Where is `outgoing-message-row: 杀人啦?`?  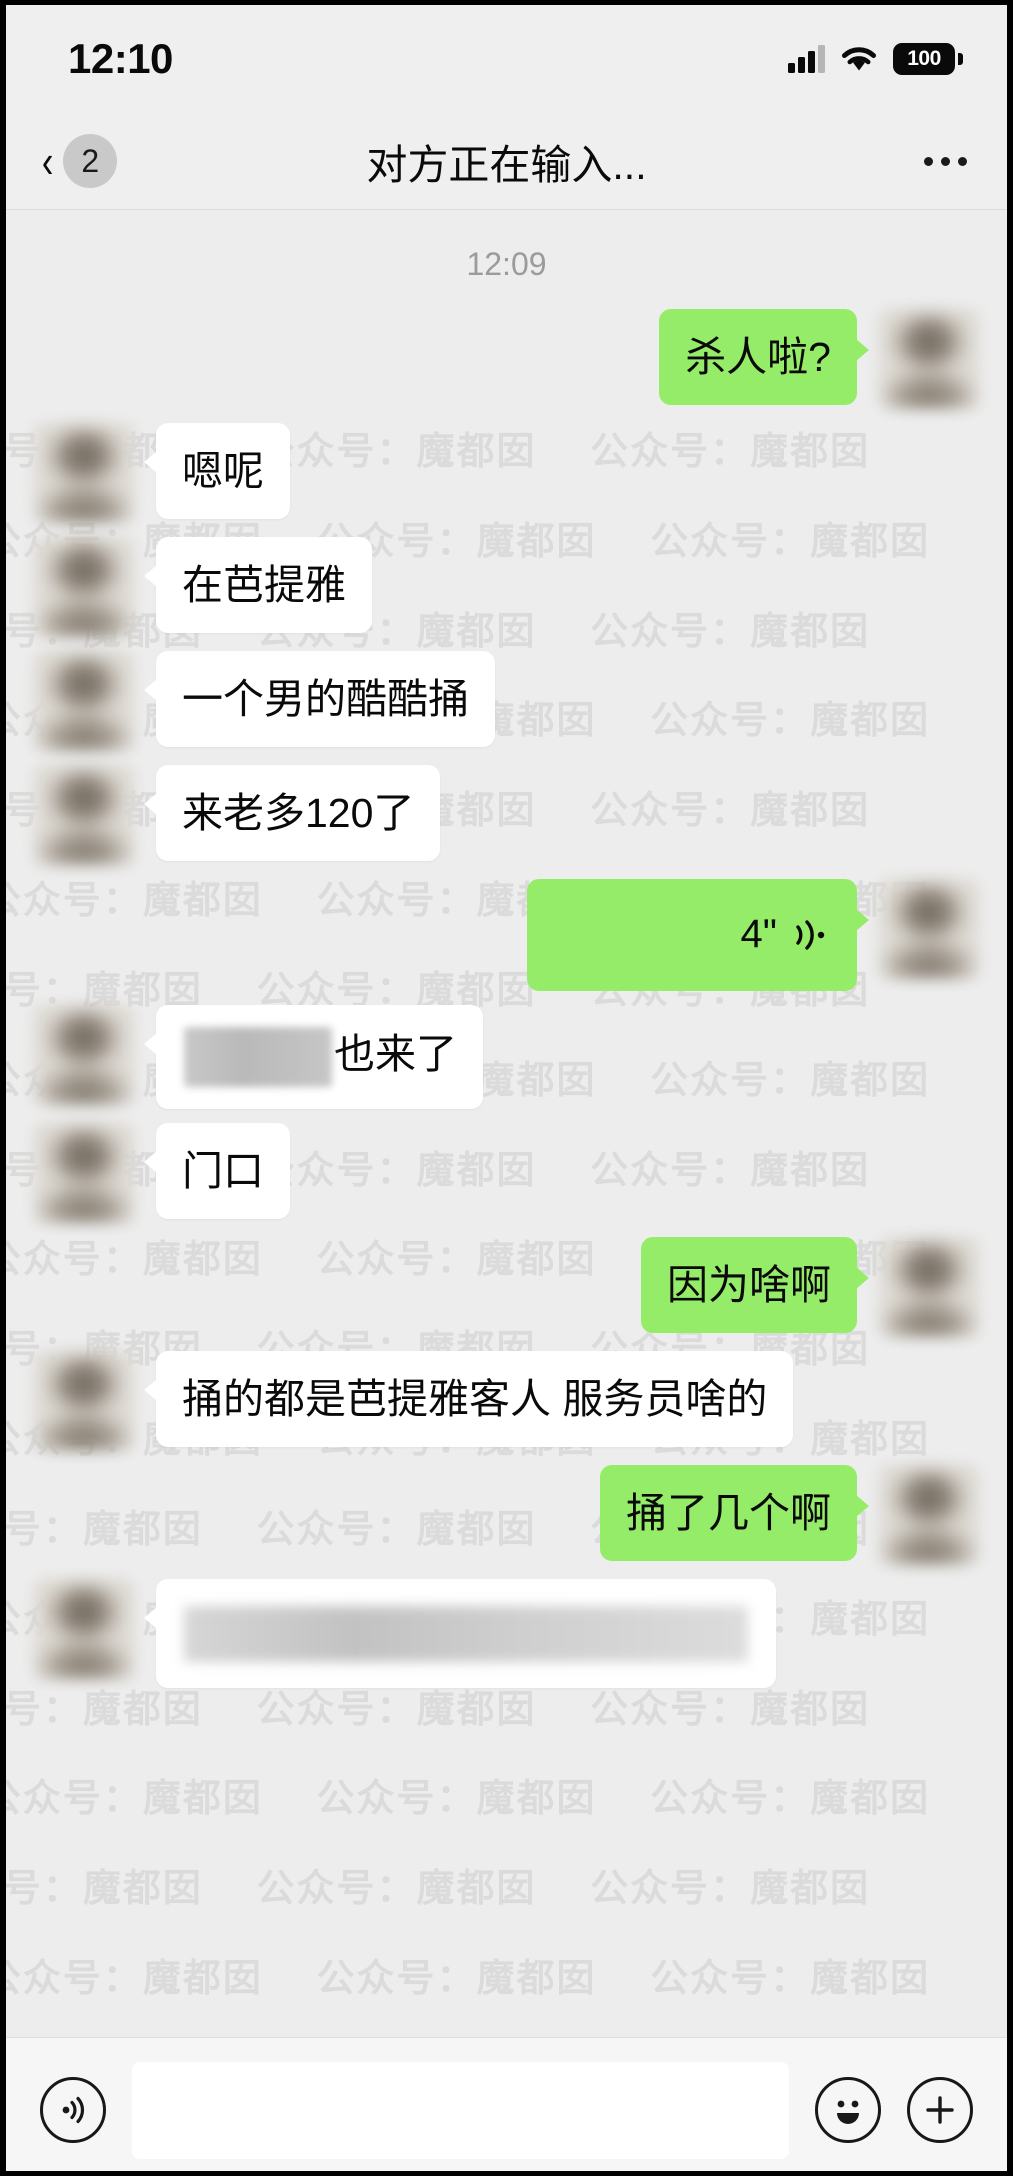
outgoing-message-row: 杀人啦? is located at coordinates (506, 359).